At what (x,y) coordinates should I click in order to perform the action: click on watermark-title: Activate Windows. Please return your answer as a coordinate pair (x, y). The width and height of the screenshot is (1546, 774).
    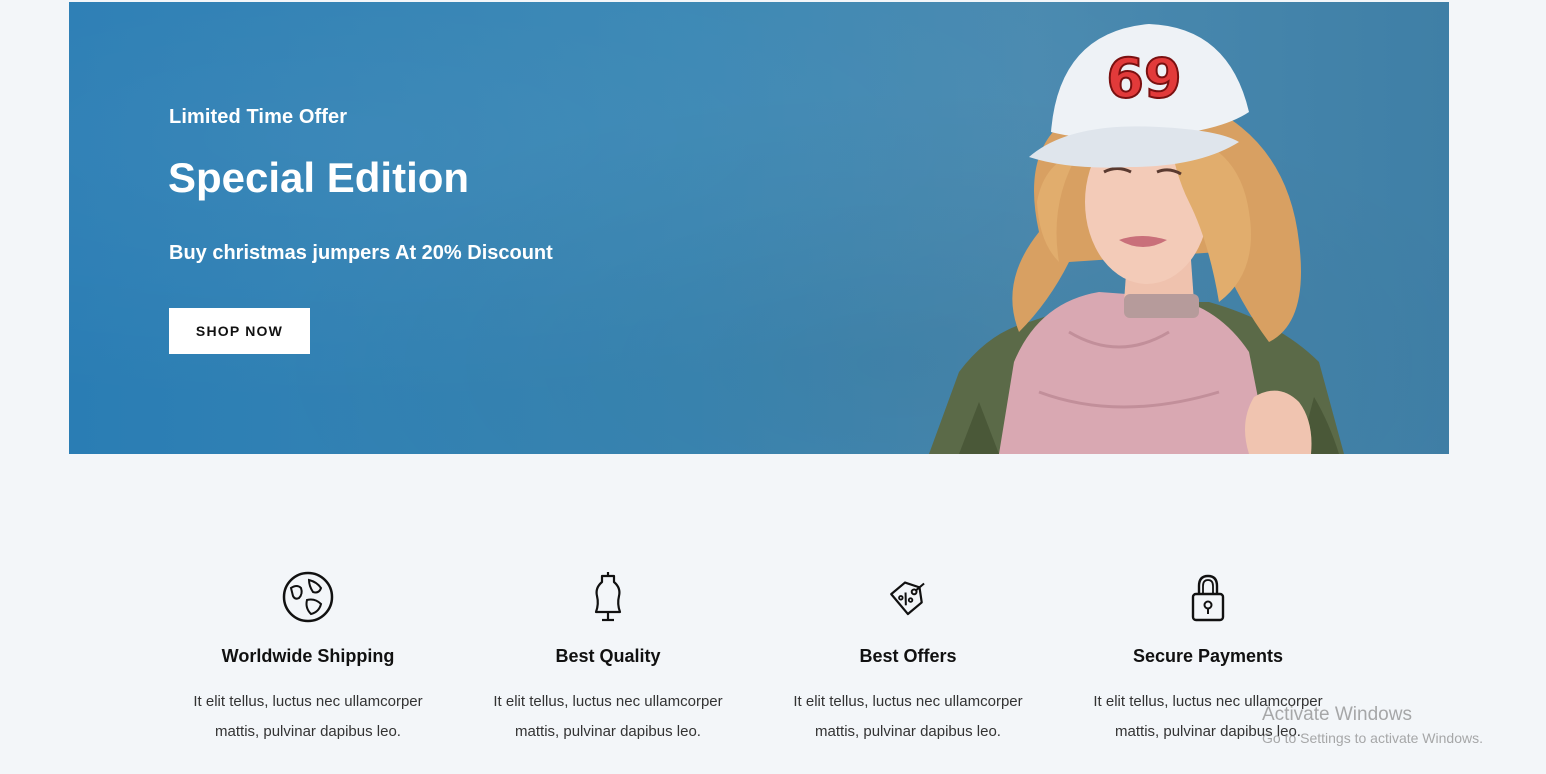
    Looking at the image, I should click on (1337, 714).